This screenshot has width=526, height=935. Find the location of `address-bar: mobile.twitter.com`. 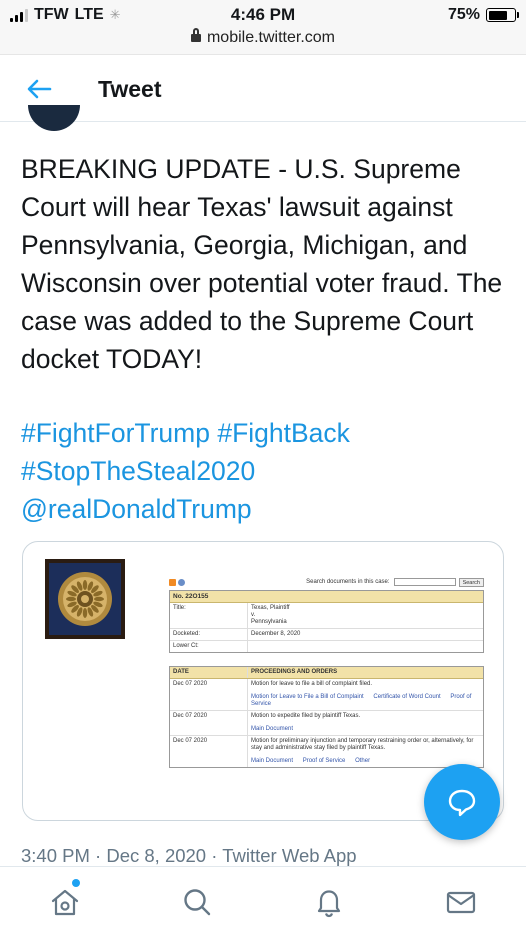

address-bar: mobile.twitter.com is located at coordinates (263, 37).